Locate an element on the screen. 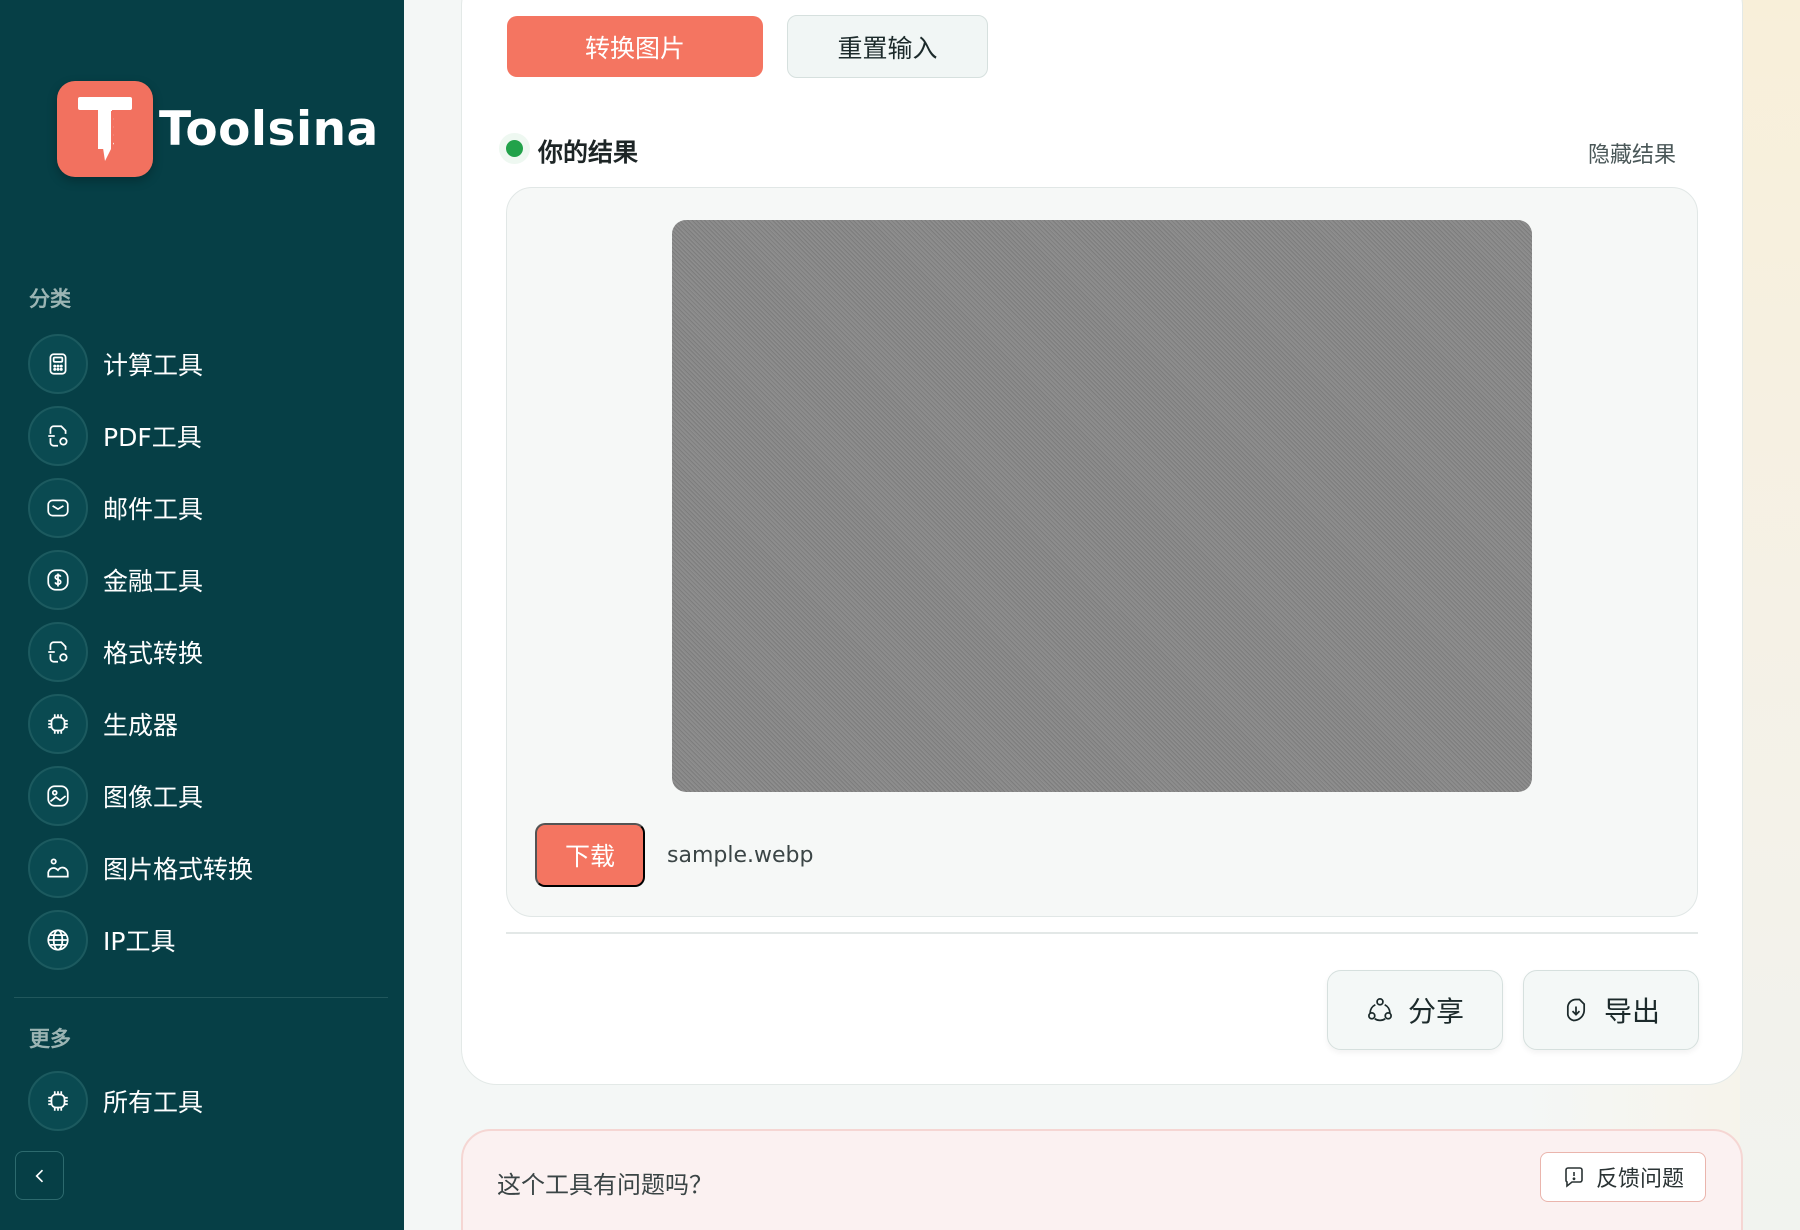  more-title: 更多 is located at coordinates (50, 1039).